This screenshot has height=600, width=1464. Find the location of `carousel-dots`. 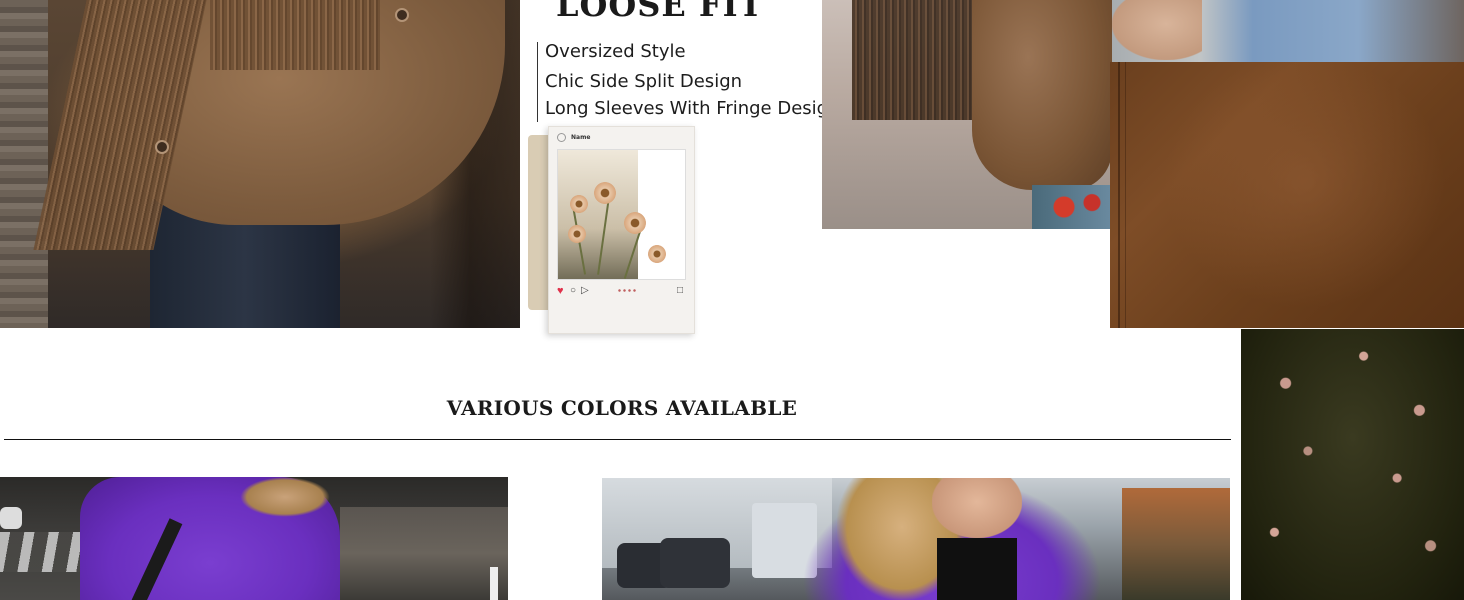

carousel-dots is located at coordinates (627, 290).